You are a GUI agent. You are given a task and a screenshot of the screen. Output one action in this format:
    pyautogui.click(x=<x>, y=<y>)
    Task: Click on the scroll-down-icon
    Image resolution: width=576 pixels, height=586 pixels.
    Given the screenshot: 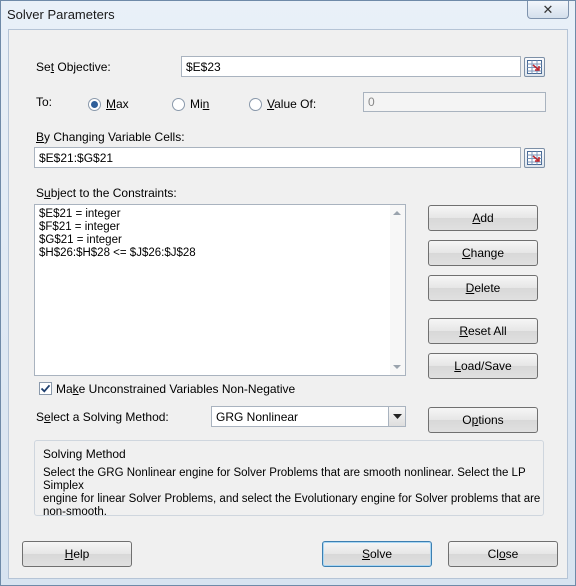 What is the action you would take?
    pyautogui.click(x=397, y=367)
    